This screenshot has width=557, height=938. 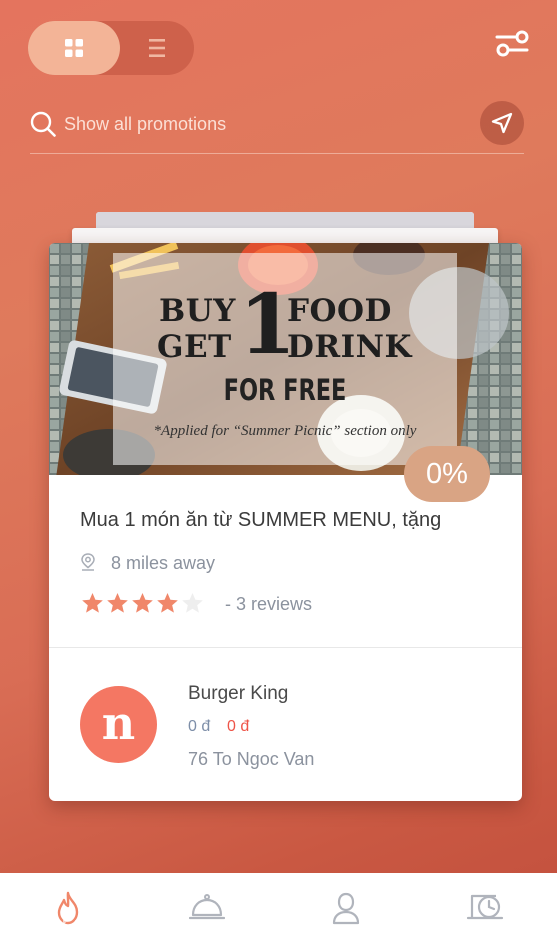 I want to click on locate-button, so click(x=502, y=123).